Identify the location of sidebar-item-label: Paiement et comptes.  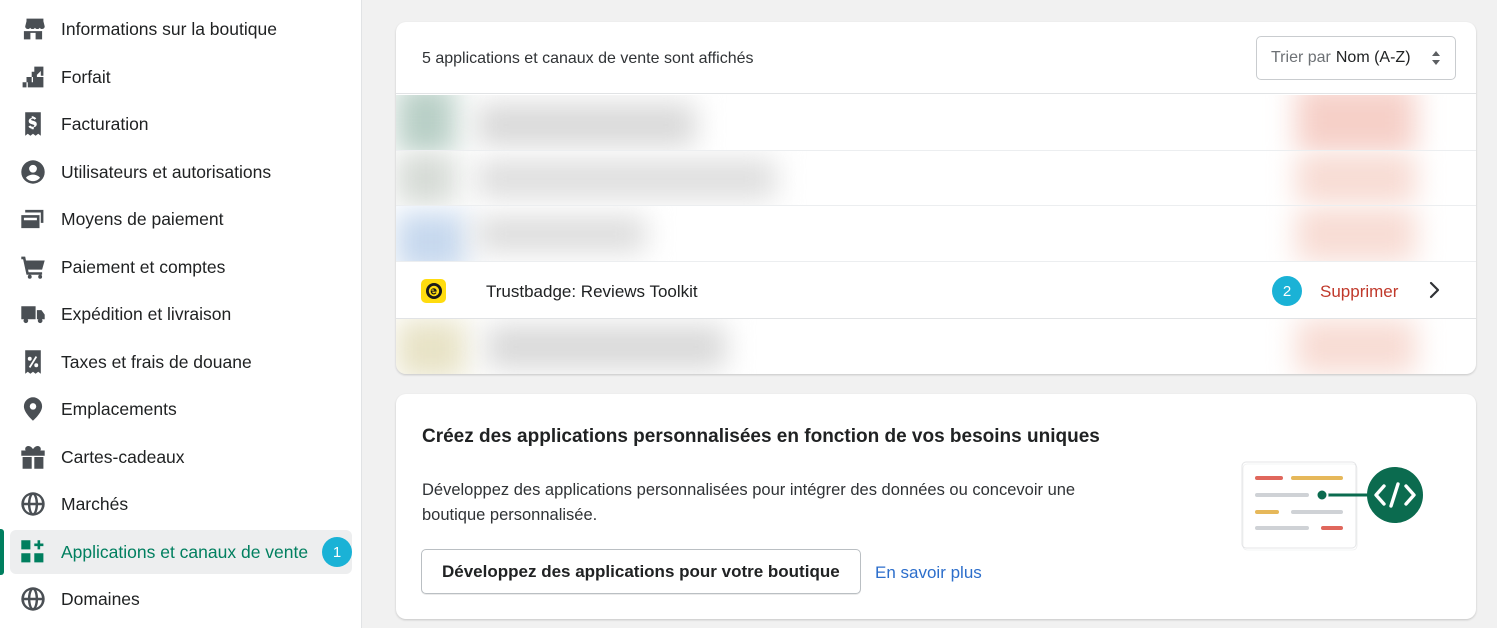
(143, 266).